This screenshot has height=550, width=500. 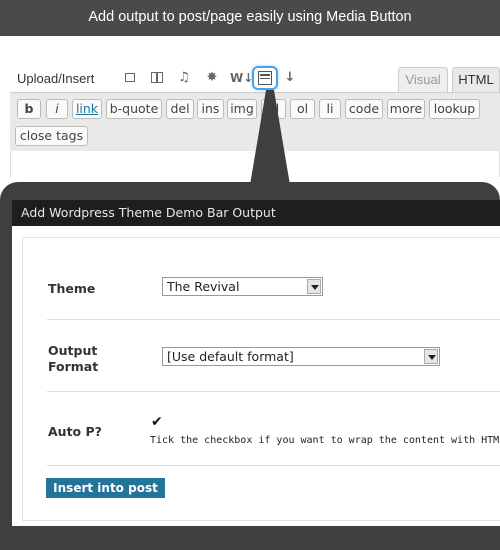 What do you see at coordinates (476, 80) in the screenshot?
I see `tab-html: HTML` at bounding box center [476, 80].